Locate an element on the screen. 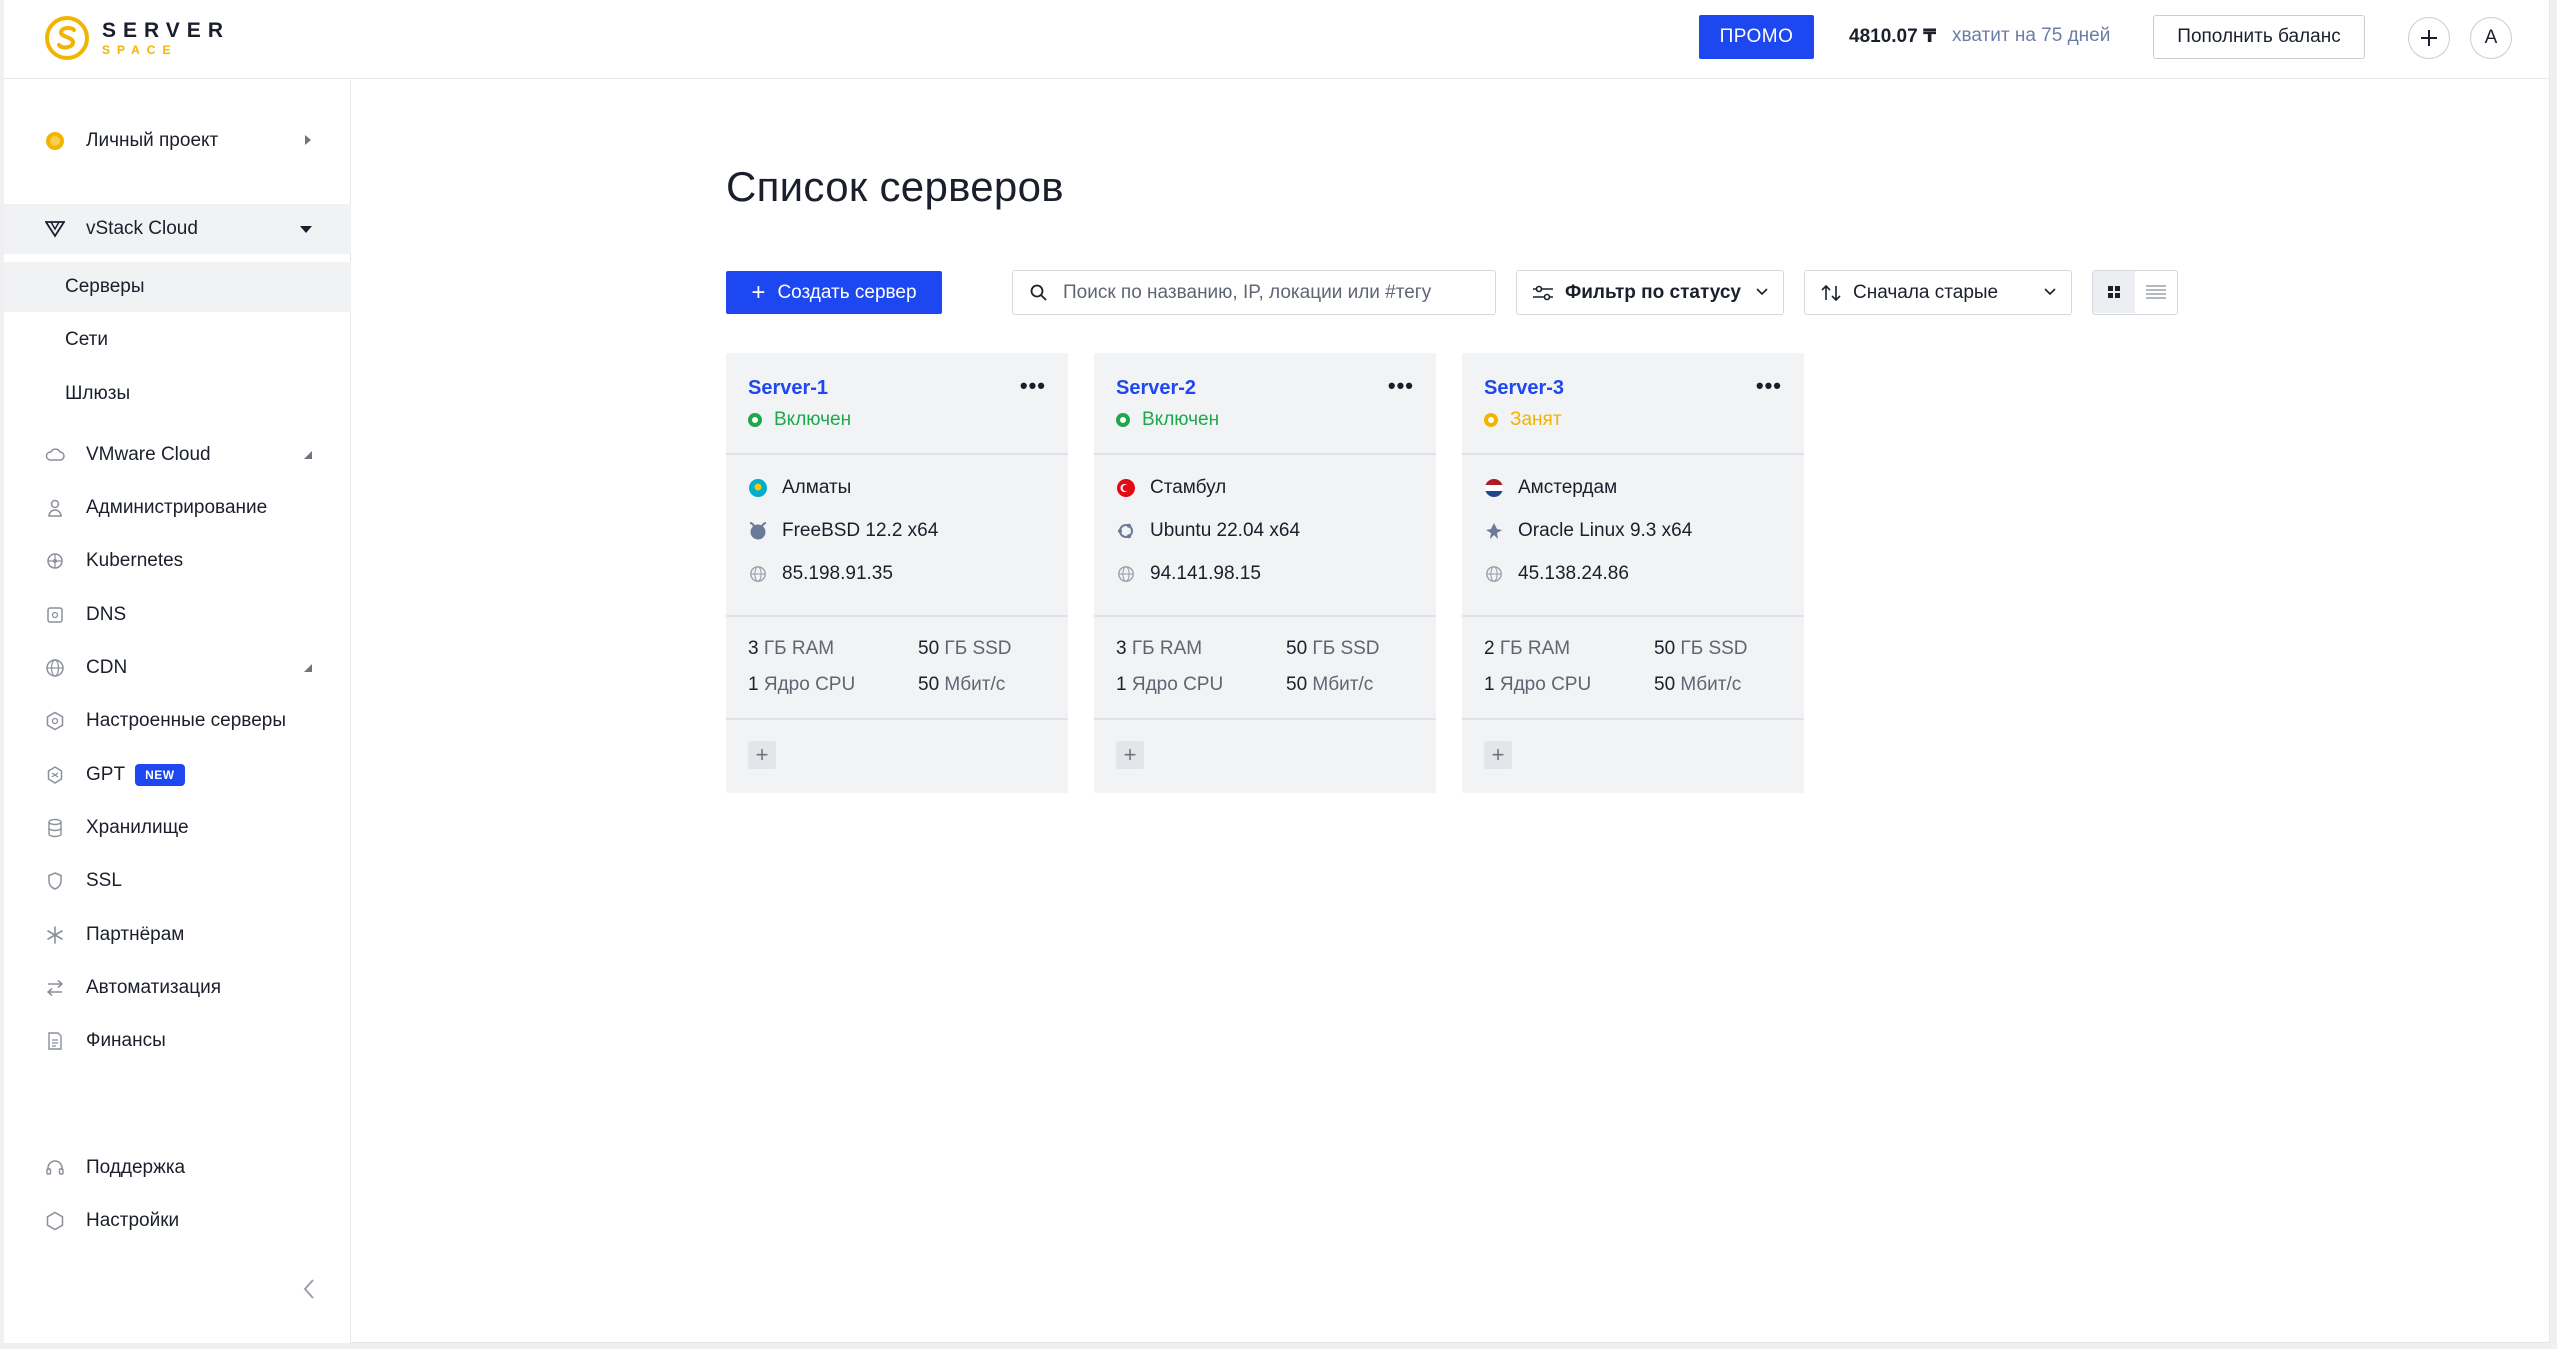 Image resolution: width=2557 pixels, height=1349 pixels. sidebar-item-label: Партнёрам is located at coordinates (135, 934).